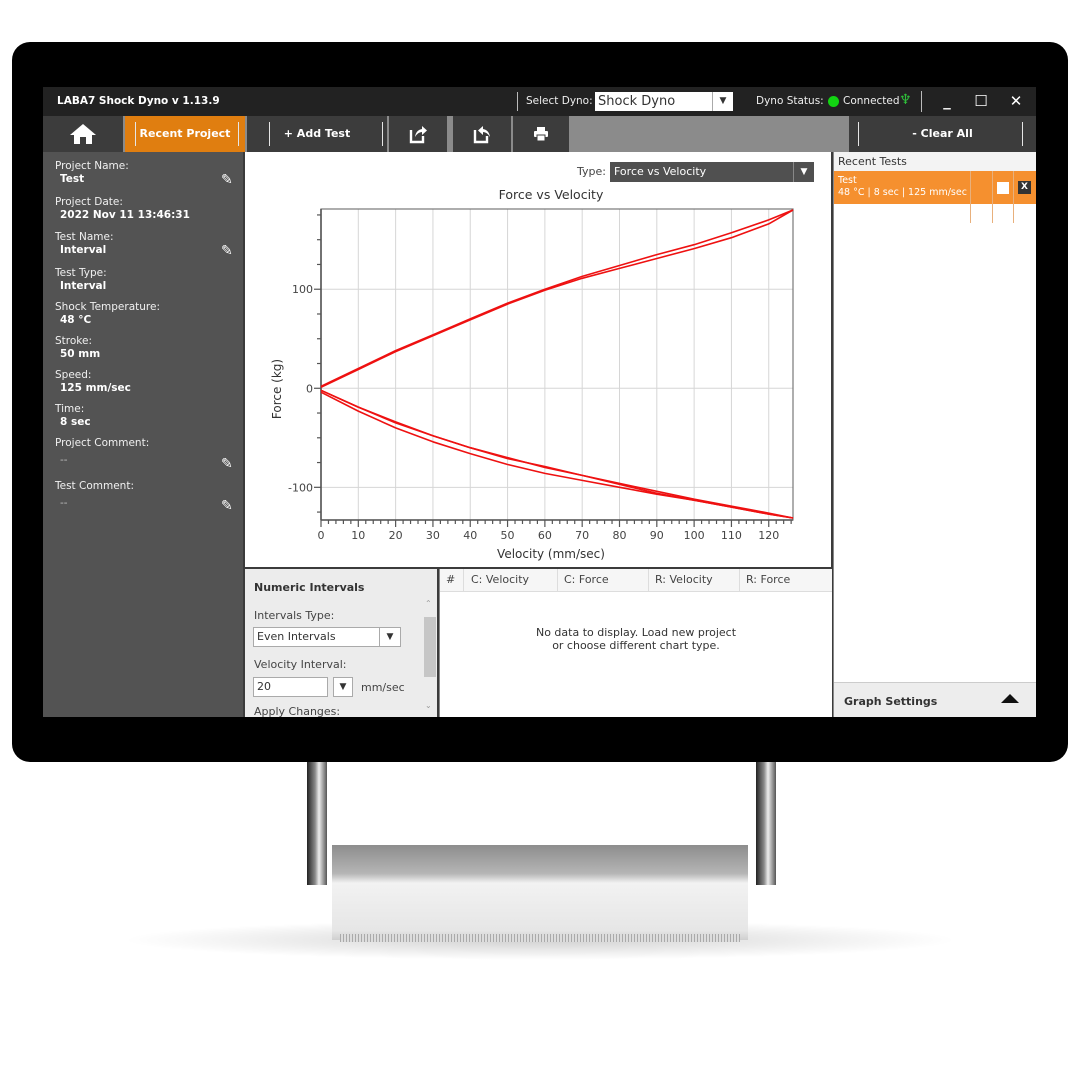 Image resolution: width=1080 pixels, height=1080 pixels. What do you see at coordinates (768, 579) in the screenshot?
I see `column-header: R: Force` at bounding box center [768, 579].